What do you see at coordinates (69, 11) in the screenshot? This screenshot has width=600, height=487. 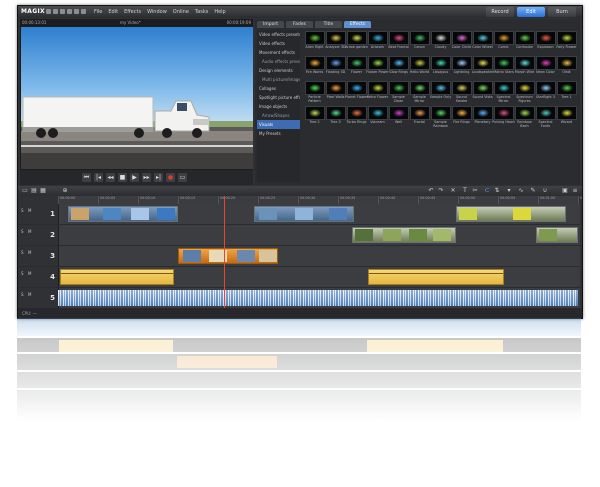 I see `undo-icon` at bounding box center [69, 11].